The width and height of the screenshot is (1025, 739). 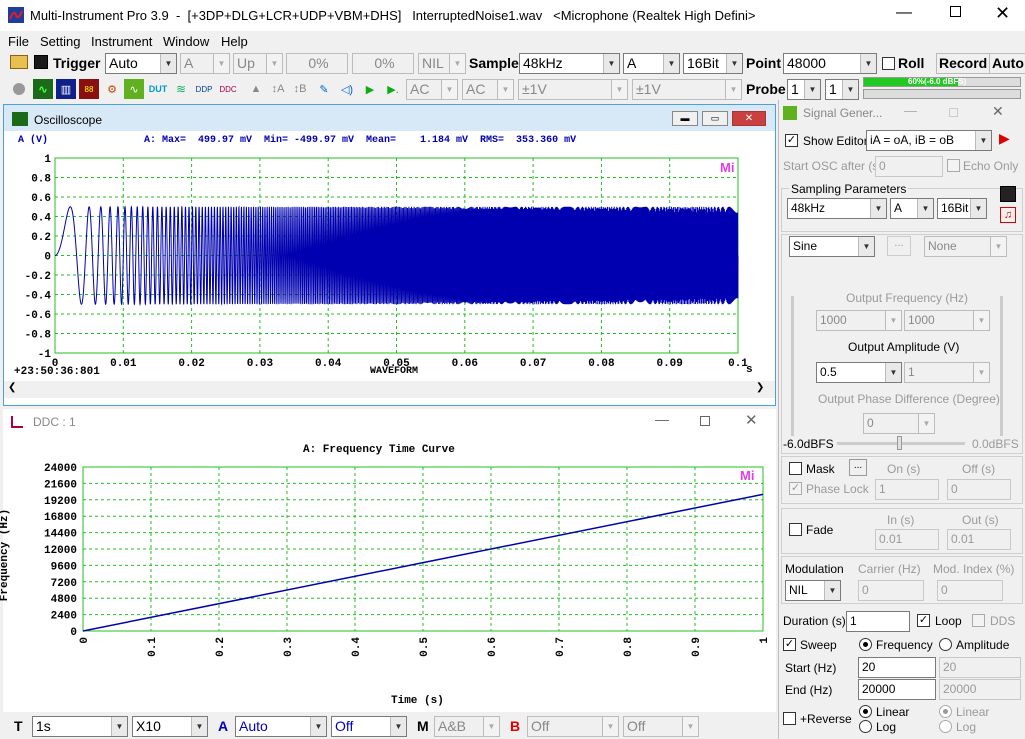 What do you see at coordinates (979, 539) in the screenshot?
I see `fade-out-field: 0.01` at bounding box center [979, 539].